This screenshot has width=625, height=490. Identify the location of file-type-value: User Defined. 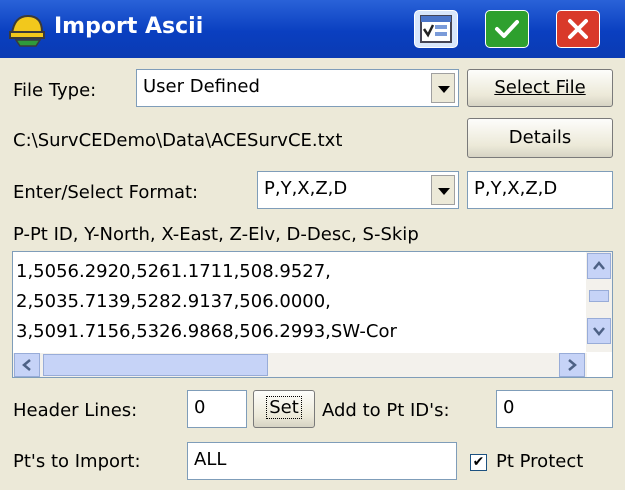
(201, 86).